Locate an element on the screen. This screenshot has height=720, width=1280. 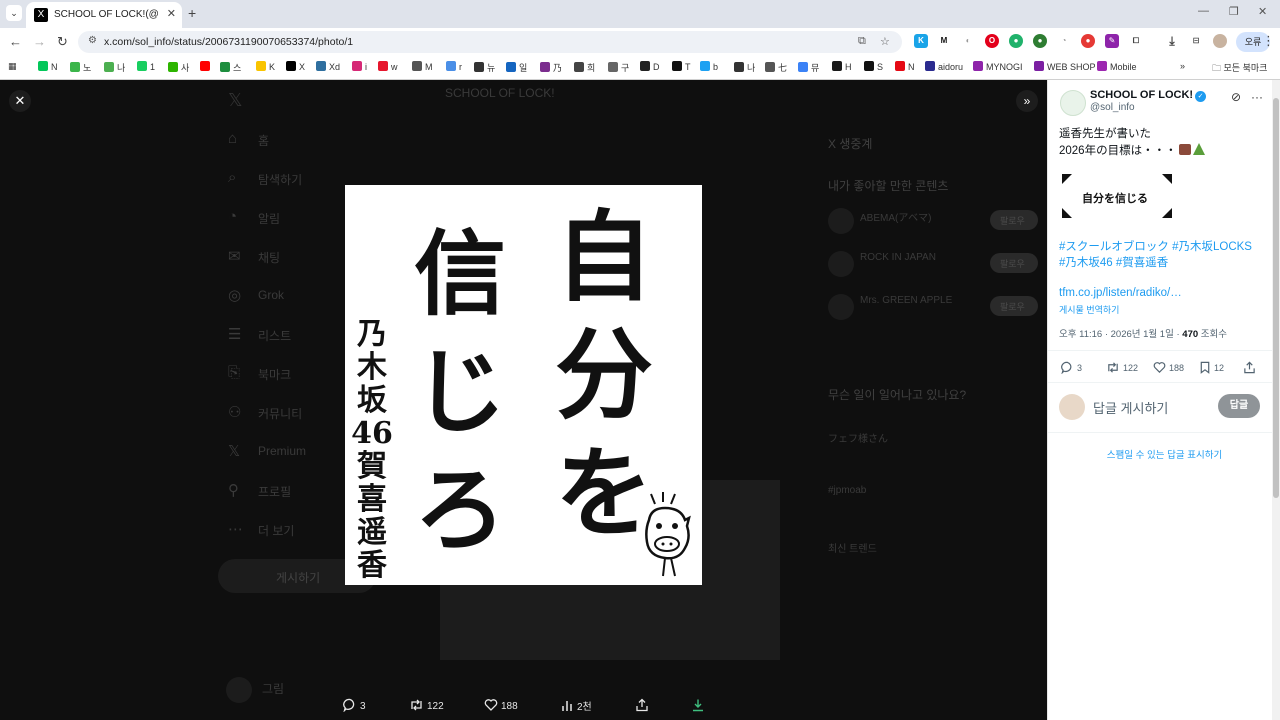
reply-button: 3 is located at coordinates (354, 705).